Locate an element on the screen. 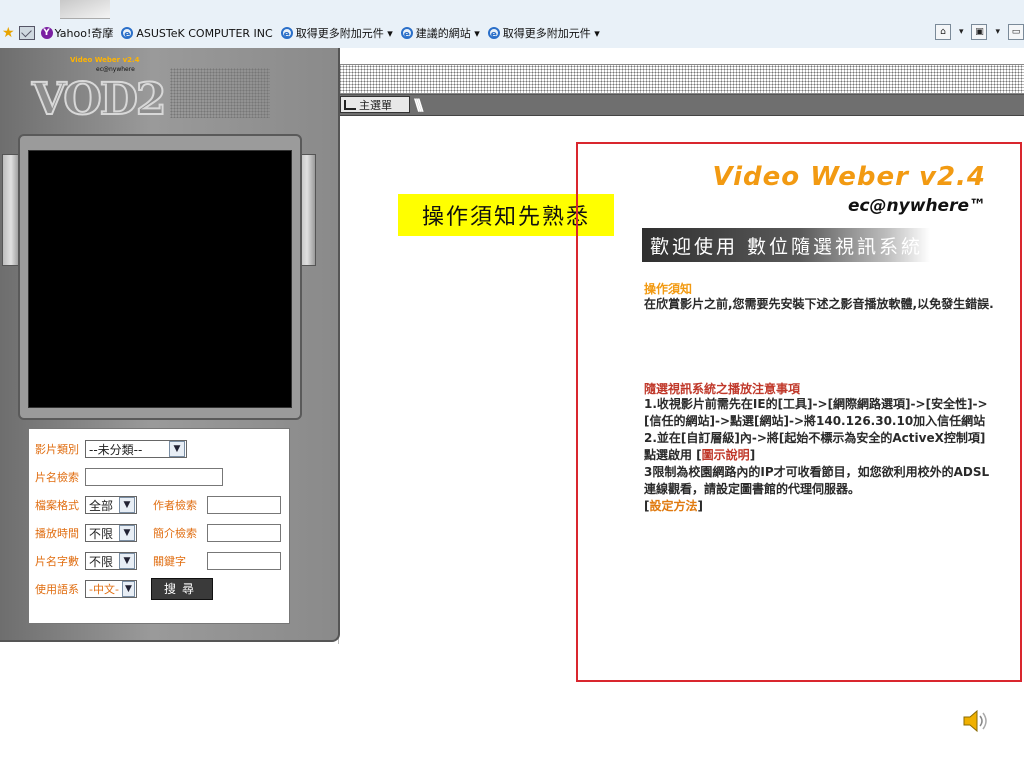 The image size is (1024, 768). favorite-addons-1: e 取得更多附加元件 ▾ is located at coordinates (336, 33).